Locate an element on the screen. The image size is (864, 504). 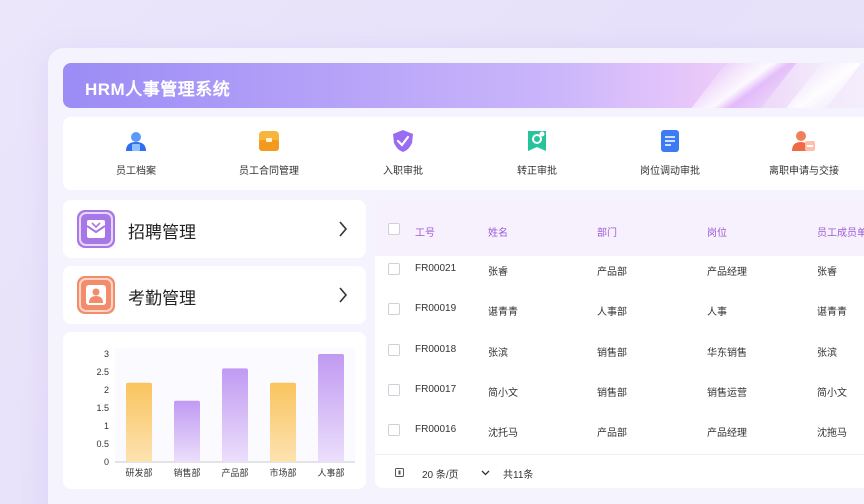
cell-position: 销售运营 is located at coordinates (727, 393).